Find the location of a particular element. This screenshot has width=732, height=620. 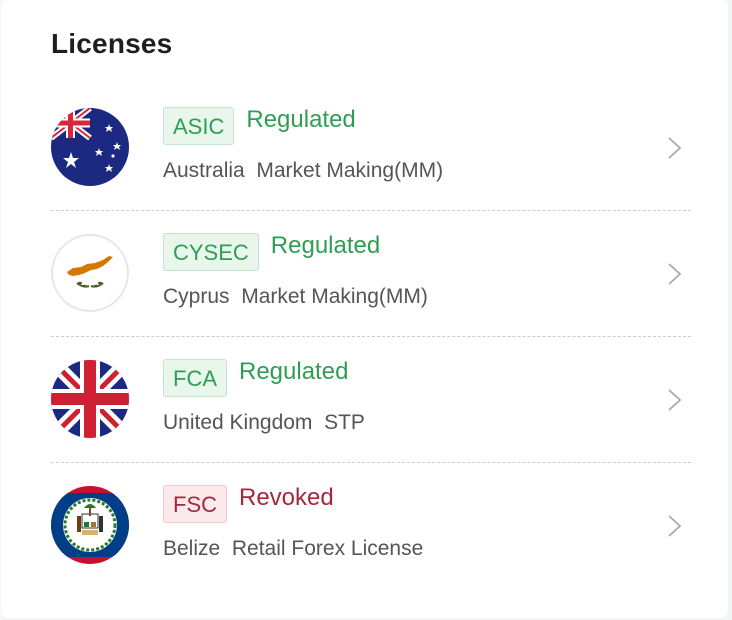

license-type-label: STP is located at coordinates (344, 422).